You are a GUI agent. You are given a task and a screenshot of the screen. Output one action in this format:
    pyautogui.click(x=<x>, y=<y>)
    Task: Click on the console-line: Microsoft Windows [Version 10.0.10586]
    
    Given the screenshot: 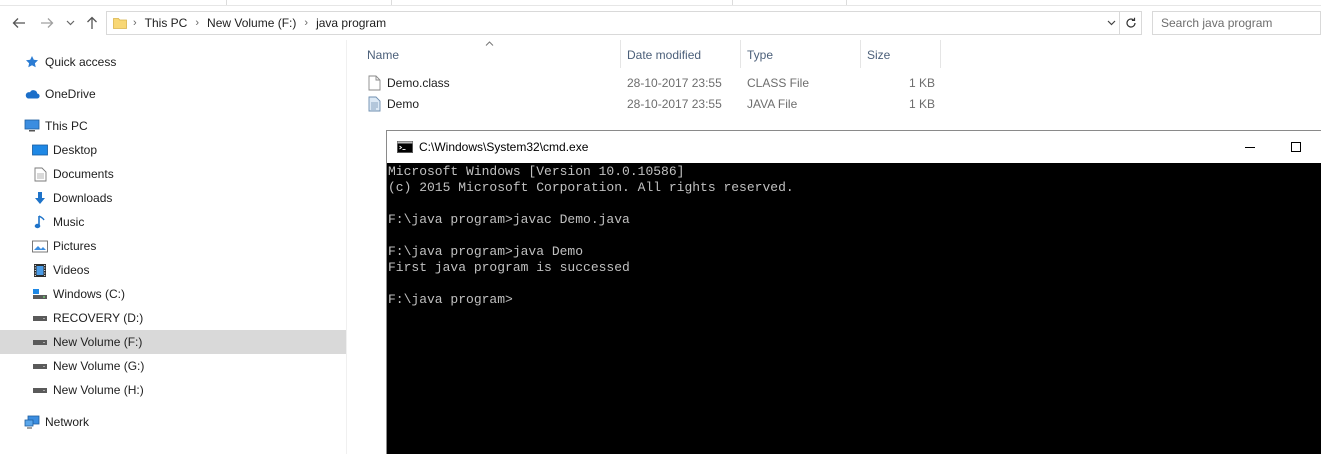 What is the action you would take?
    pyautogui.click(x=536, y=171)
    